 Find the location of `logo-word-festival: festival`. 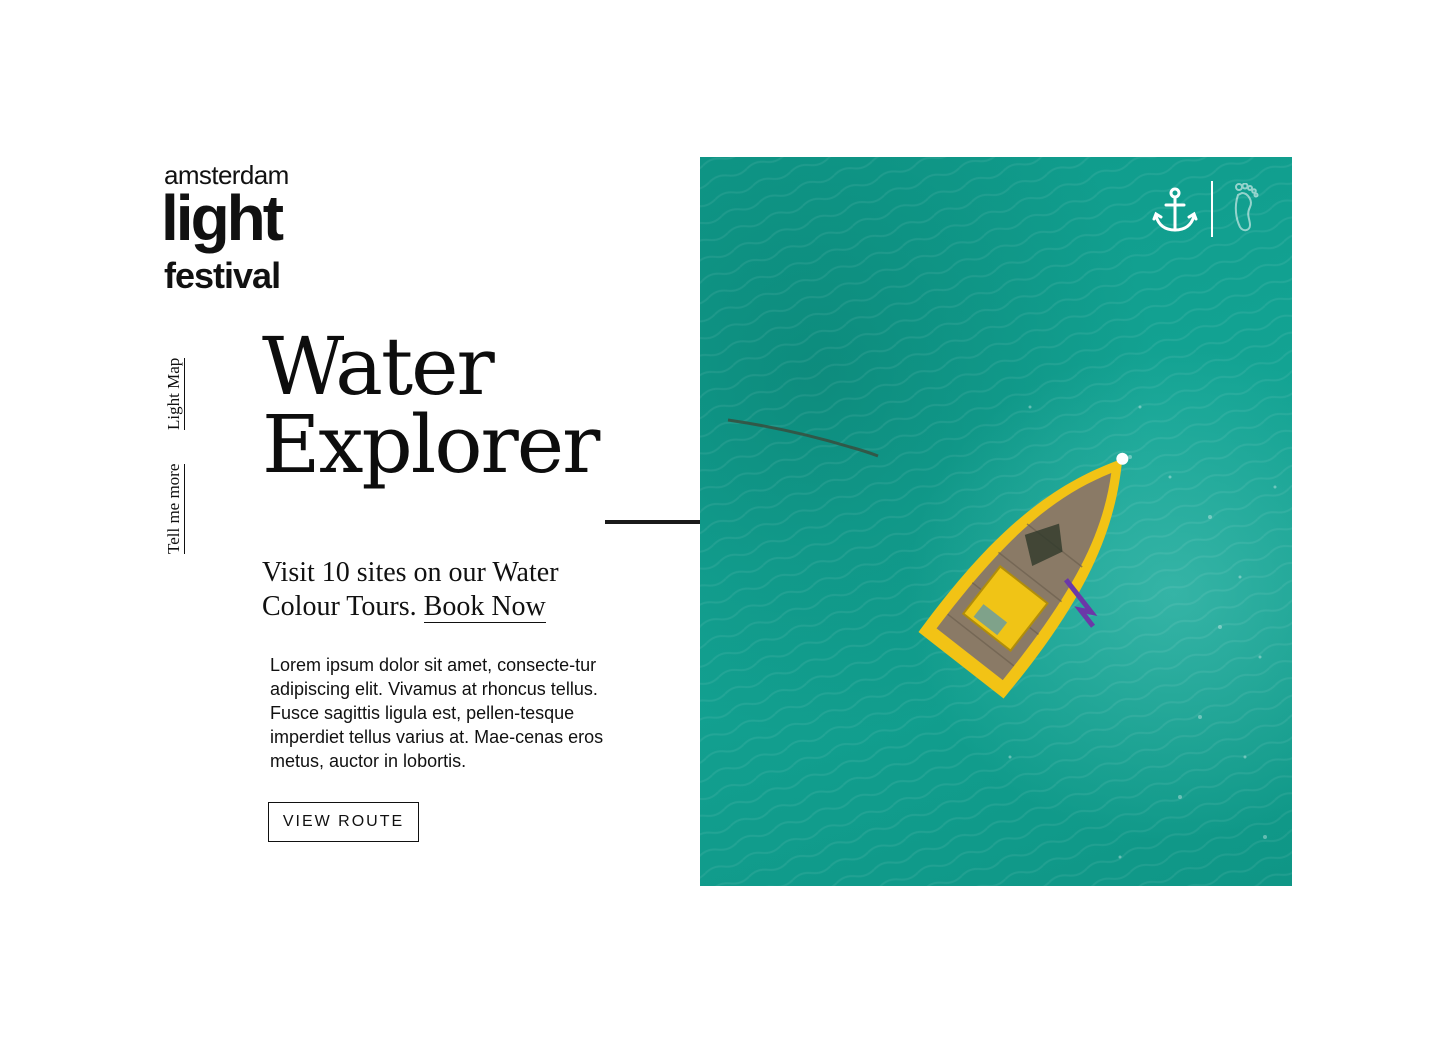

logo-word-festival: festival is located at coordinates (222, 275).